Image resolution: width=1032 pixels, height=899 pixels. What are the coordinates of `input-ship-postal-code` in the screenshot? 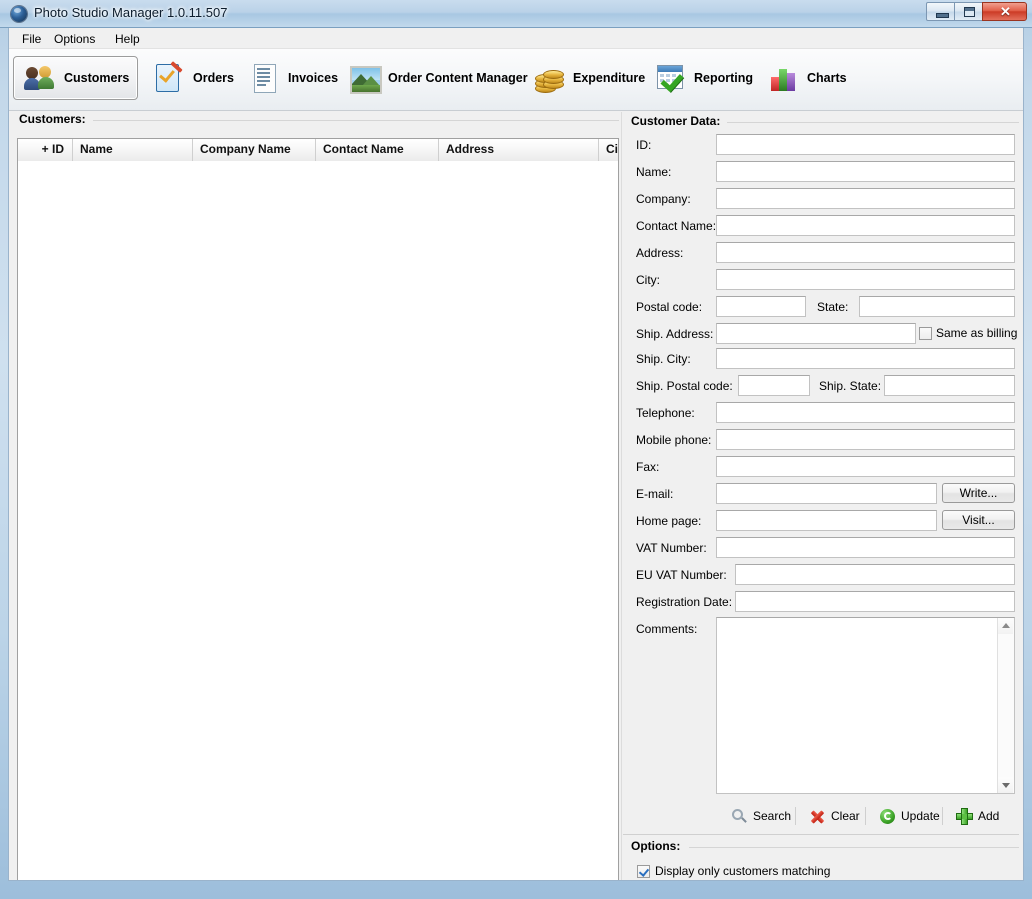 It's located at (774, 385).